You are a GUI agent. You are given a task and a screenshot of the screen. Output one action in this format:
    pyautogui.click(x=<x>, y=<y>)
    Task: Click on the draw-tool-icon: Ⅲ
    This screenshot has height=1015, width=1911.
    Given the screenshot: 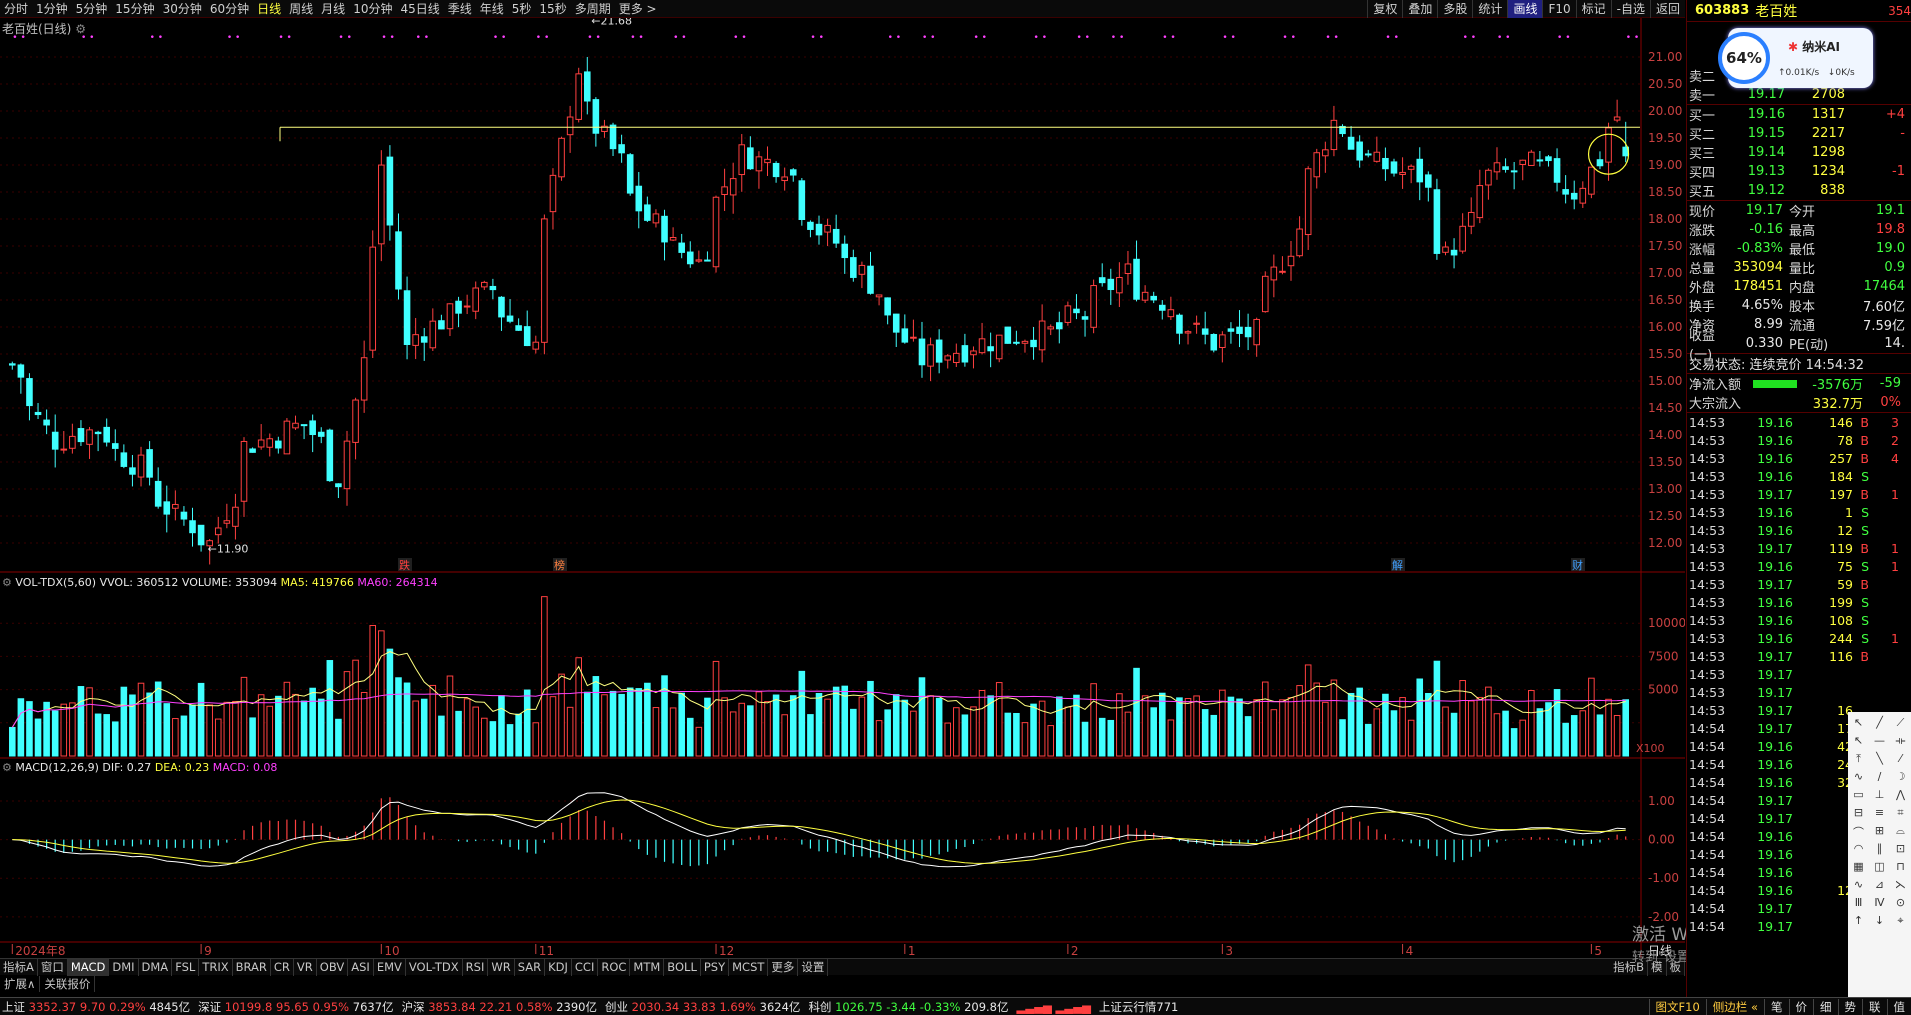 What is the action you would take?
    pyautogui.click(x=1858, y=905)
    